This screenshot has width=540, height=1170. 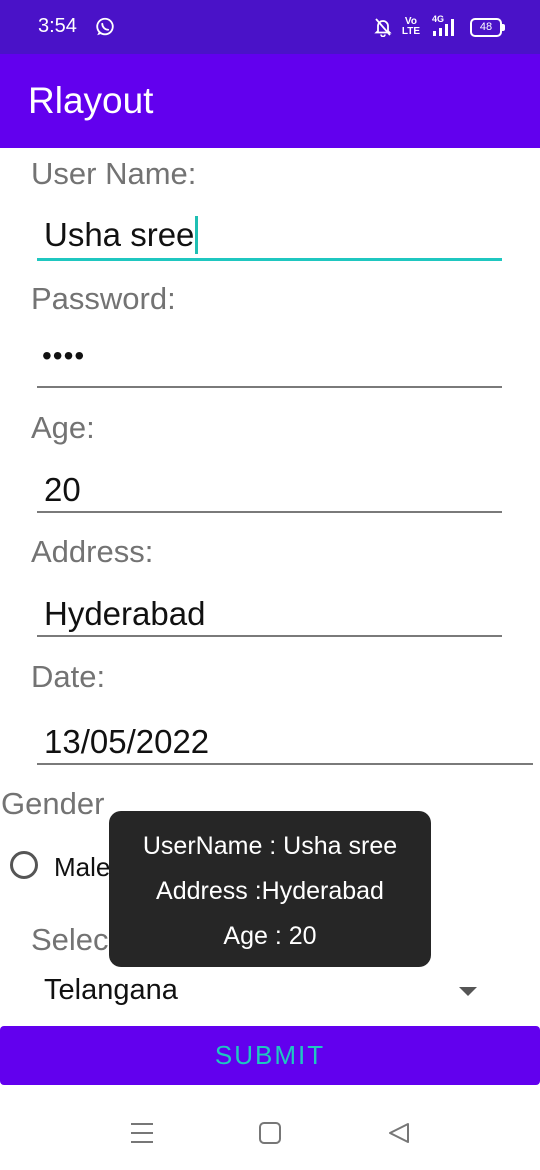 I want to click on state-label: Selec, so click(x=70, y=939).